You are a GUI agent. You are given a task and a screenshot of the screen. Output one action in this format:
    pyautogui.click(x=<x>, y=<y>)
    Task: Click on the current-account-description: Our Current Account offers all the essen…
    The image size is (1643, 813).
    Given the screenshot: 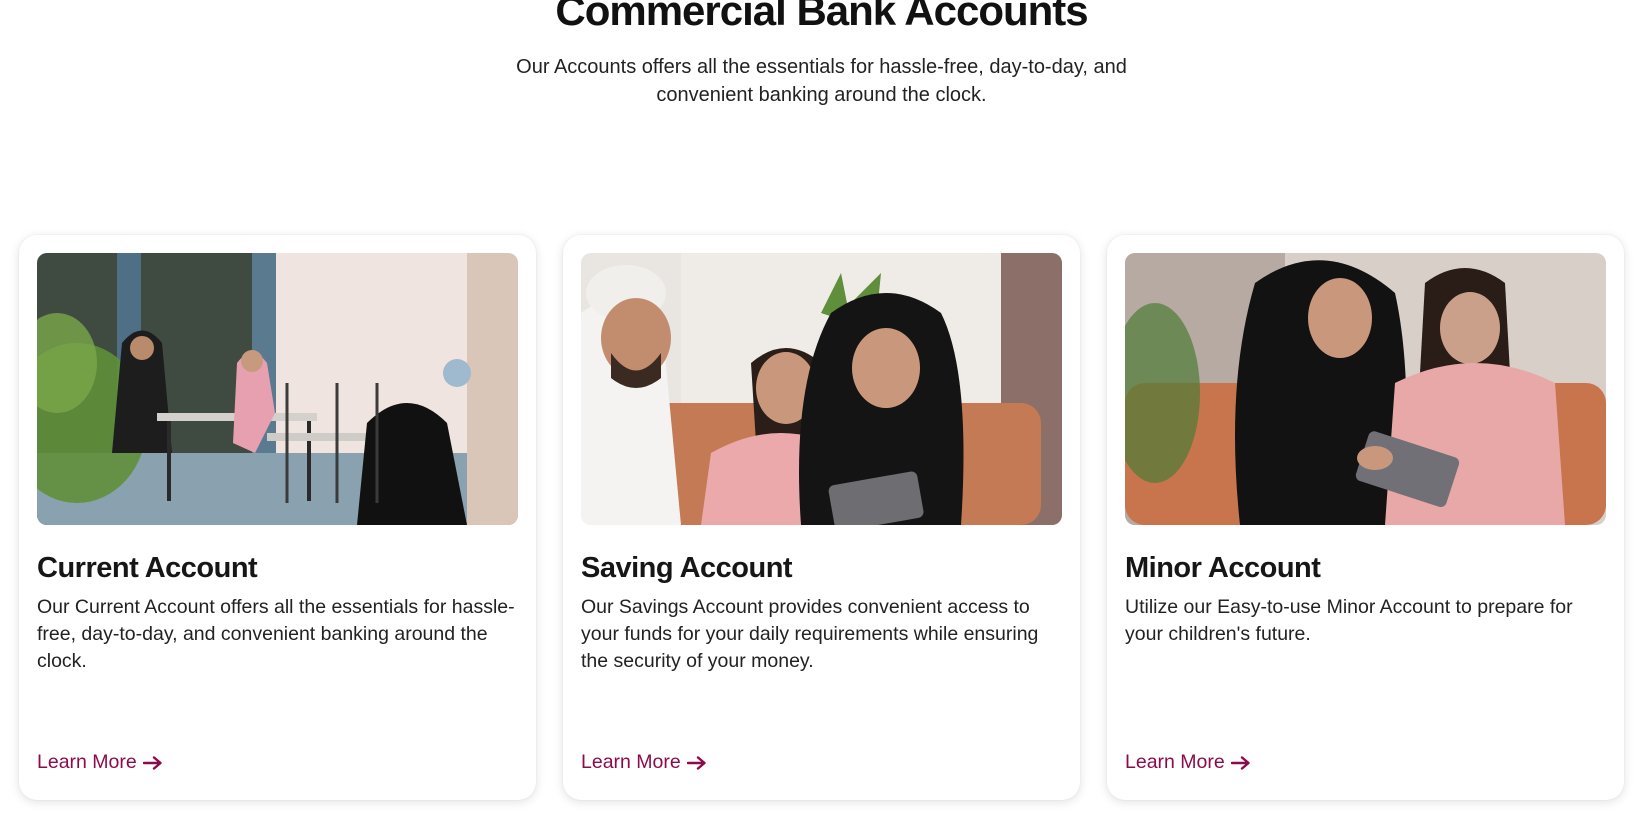 What is the action you would take?
    pyautogui.click(x=276, y=633)
    